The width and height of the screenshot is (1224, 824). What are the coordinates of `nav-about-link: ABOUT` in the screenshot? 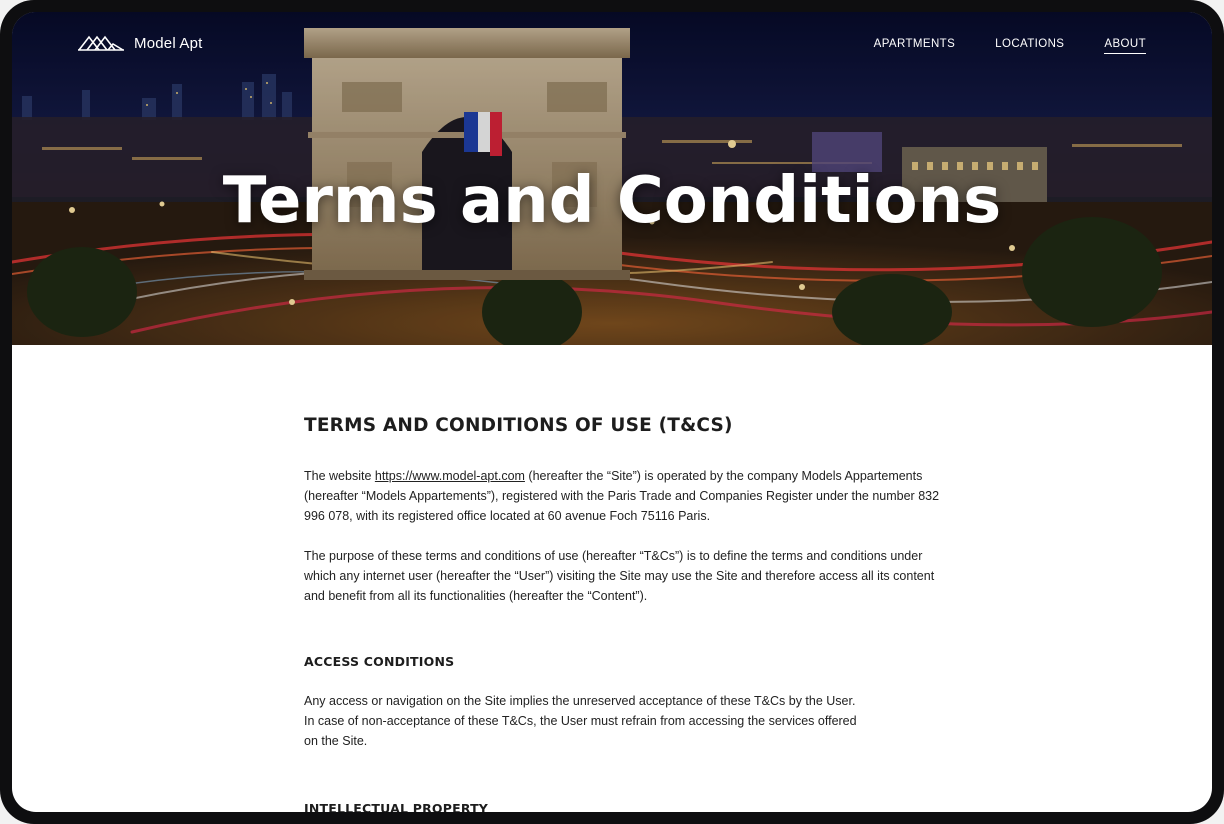 It's located at (1125, 46).